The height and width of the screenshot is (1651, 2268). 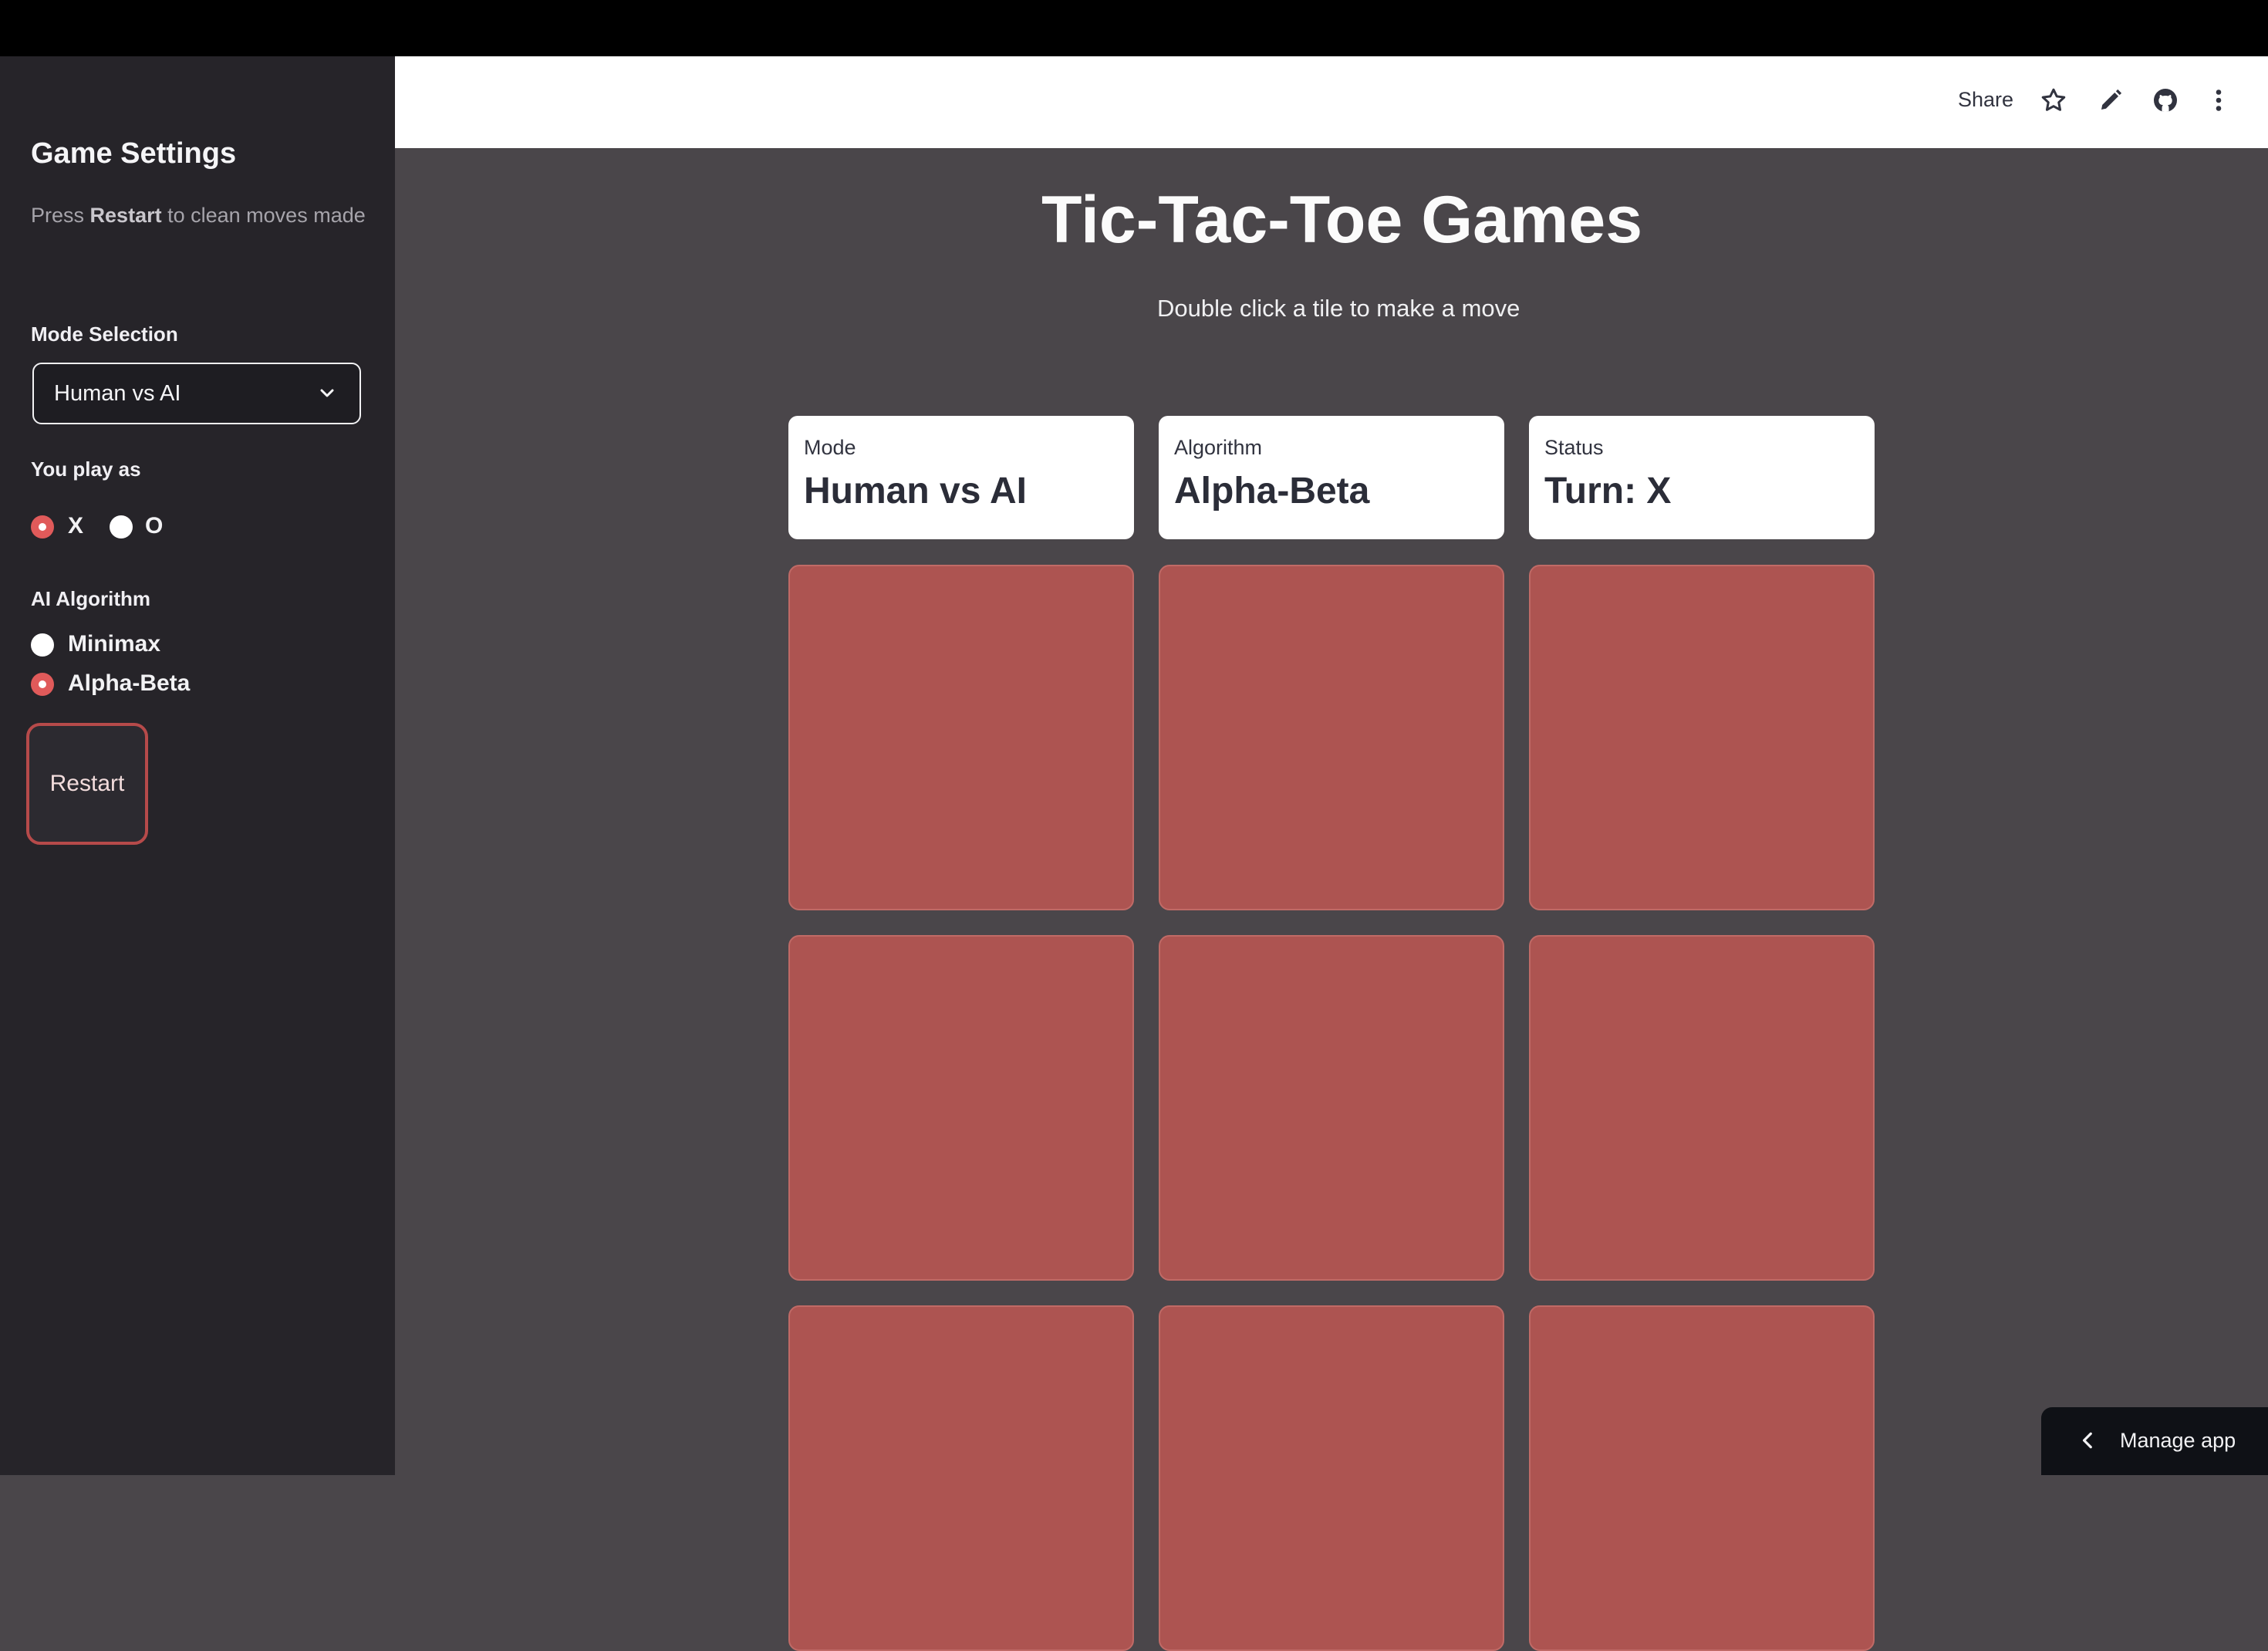 I want to click on restart-button: Restart, so click(x=87, y=784).